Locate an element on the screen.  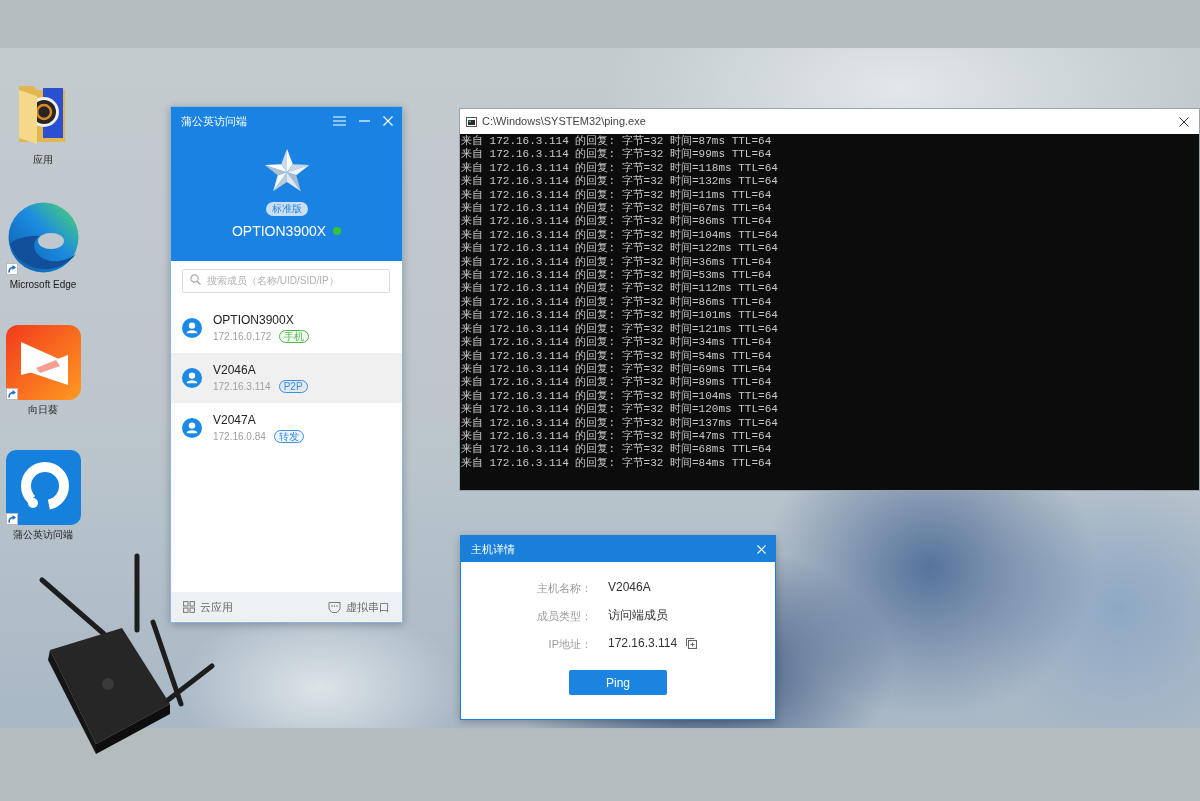
console-line: 来自 172.16.3.114 的回复: 字节=32 时间=54ms TTL=64 is located at coordinates (616, 356).